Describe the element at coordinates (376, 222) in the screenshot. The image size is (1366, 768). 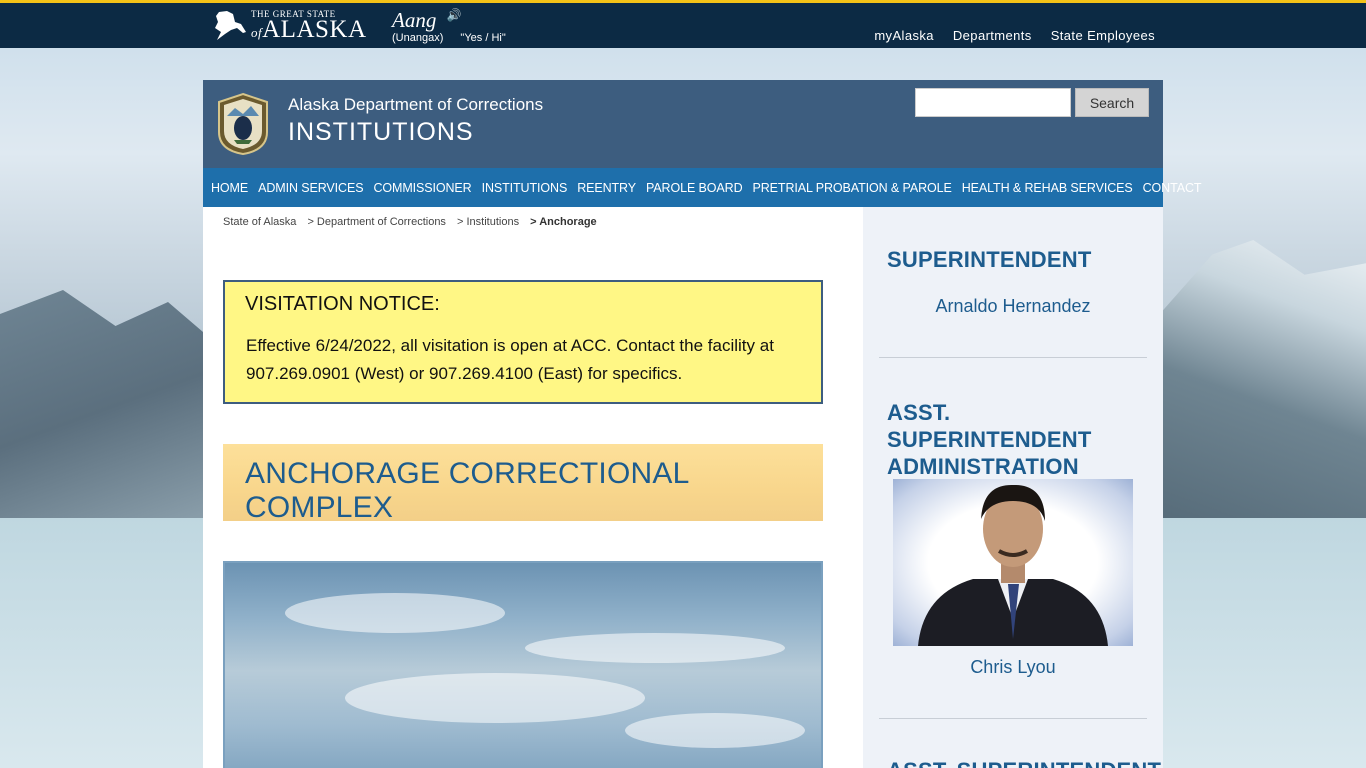
I see `breadcrumb-department: > Department of Corrections` at that location.